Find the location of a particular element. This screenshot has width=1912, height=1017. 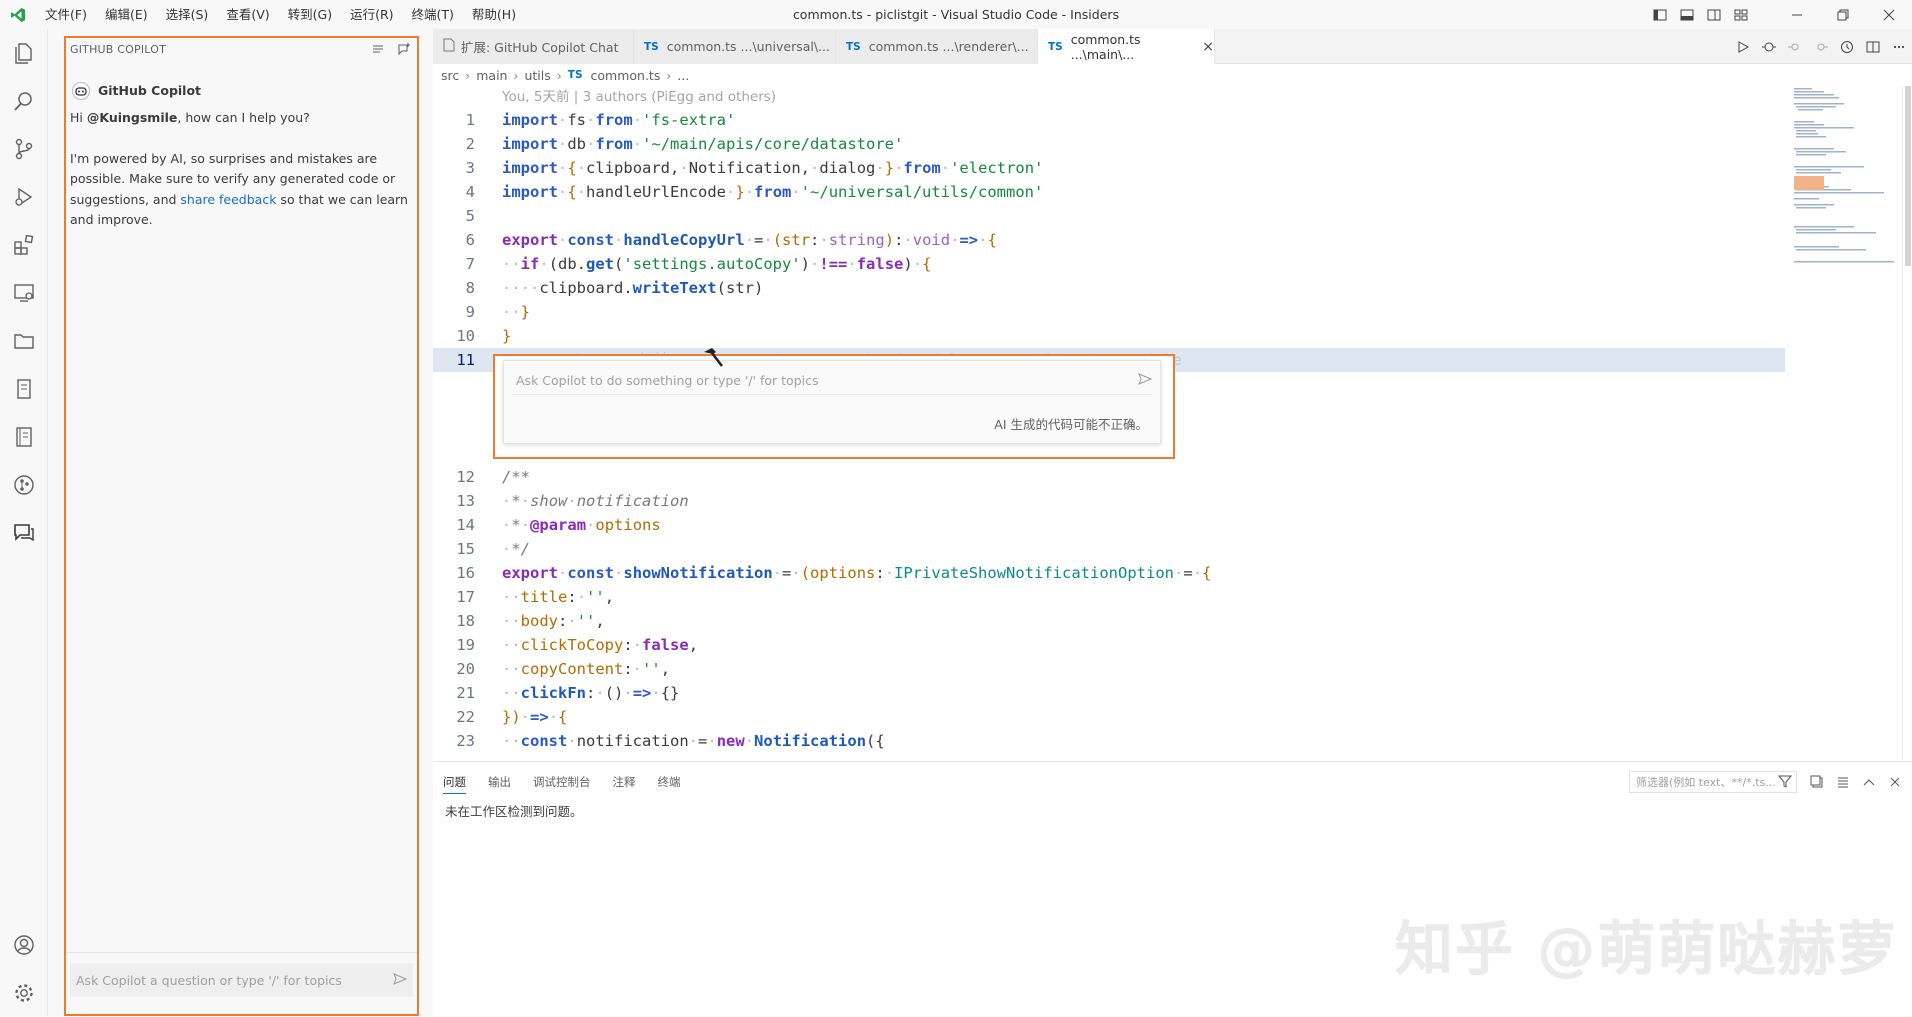

editor-scrollbar is located at coordinates (1907, 423).